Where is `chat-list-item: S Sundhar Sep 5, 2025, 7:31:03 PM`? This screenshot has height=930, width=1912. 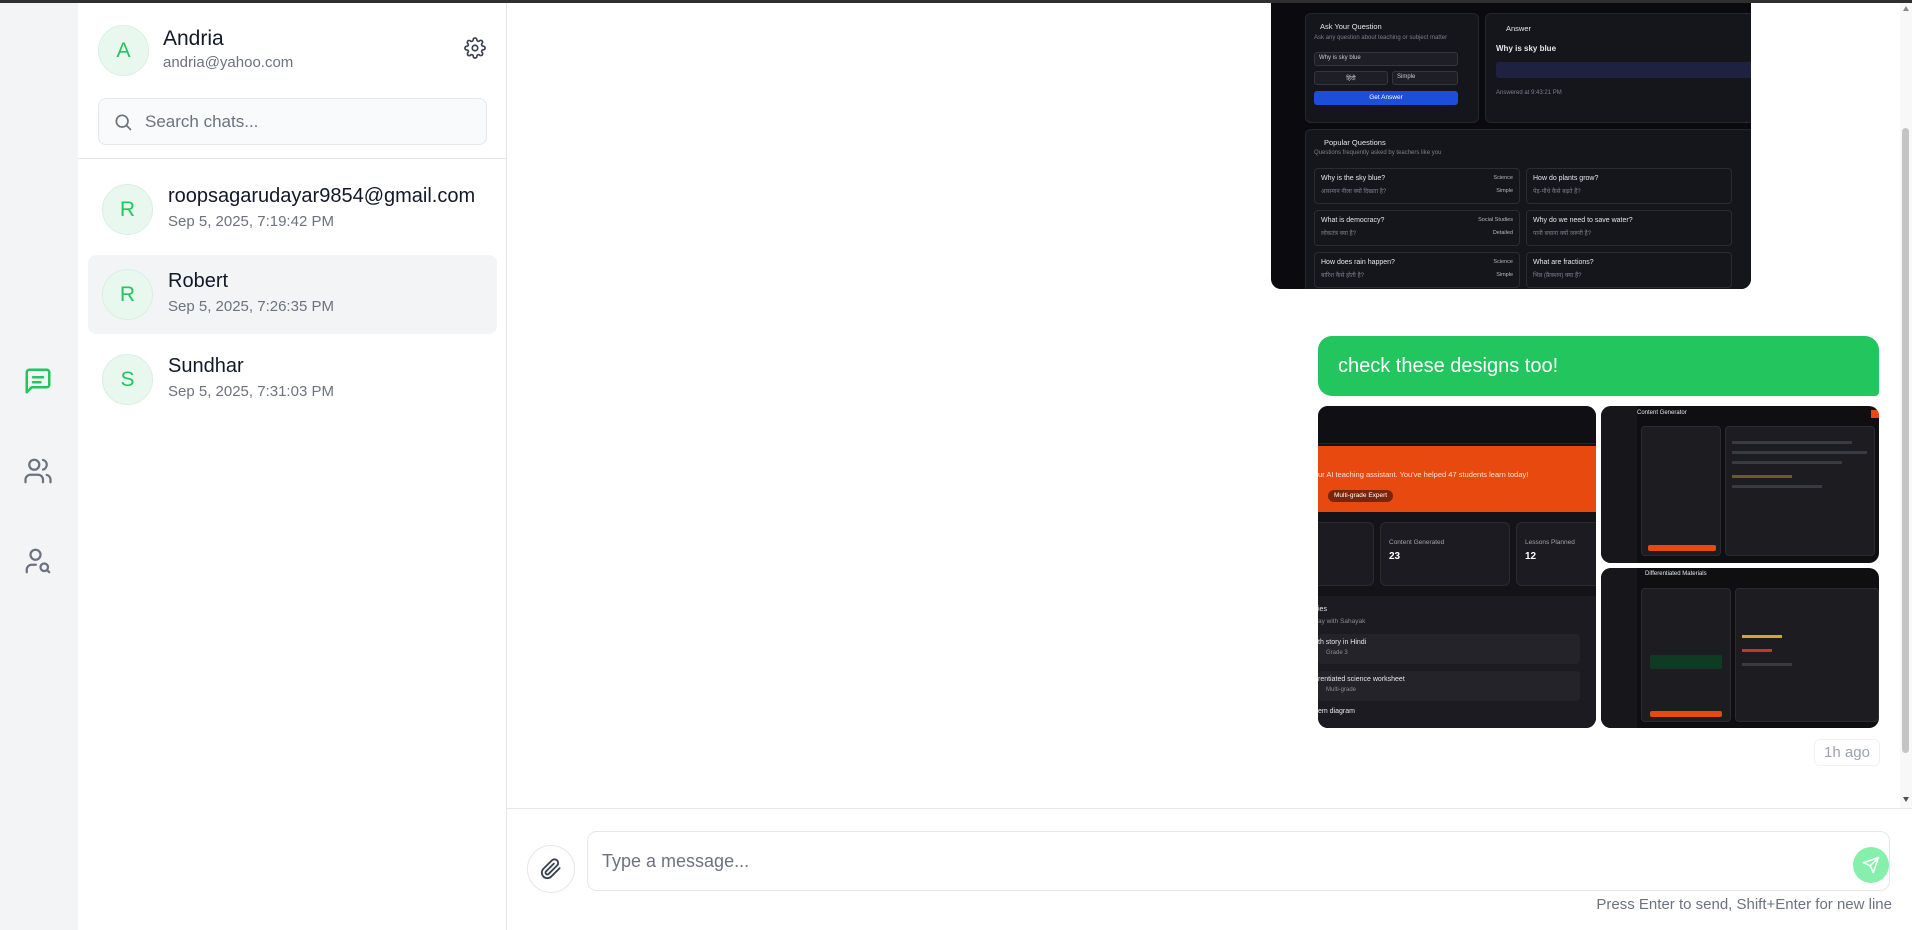 chat-list-item: S Sundhar Sep 5, 2025, 7:31:03 PM is located at coordinates (292, 379).